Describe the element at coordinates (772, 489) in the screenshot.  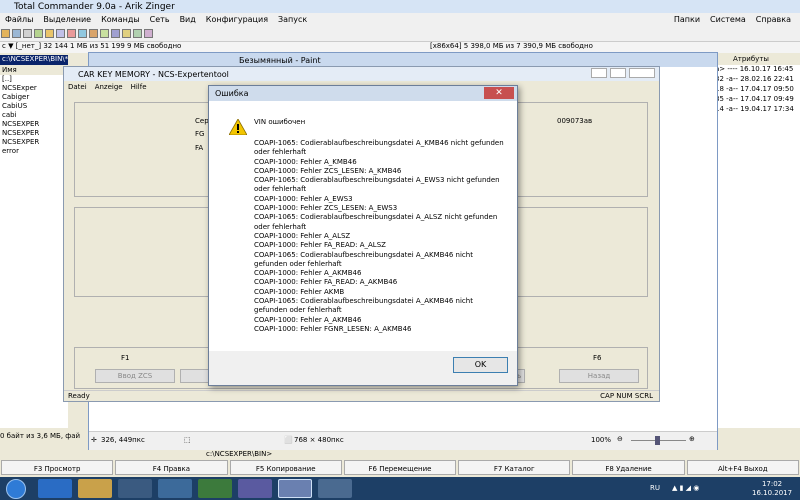
I see `clock: 17:02 16.10.2017` at that location.